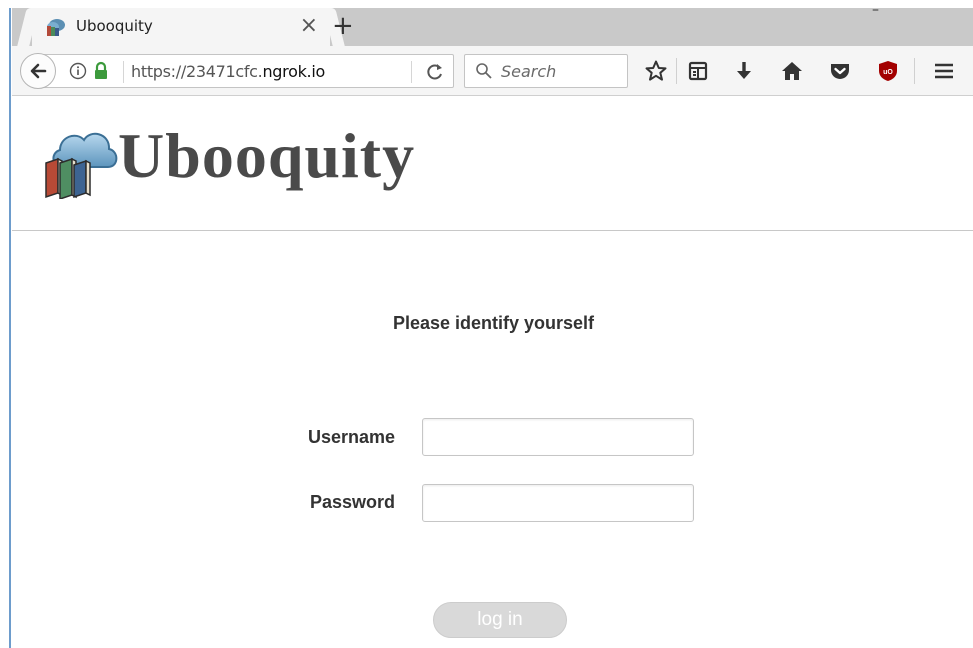 This screenshot has height=648, width=973. What do you see at coordinates (529, 71) in the screenshot?
I see `search-placeholder: Search` at bounding box center [529, 71].